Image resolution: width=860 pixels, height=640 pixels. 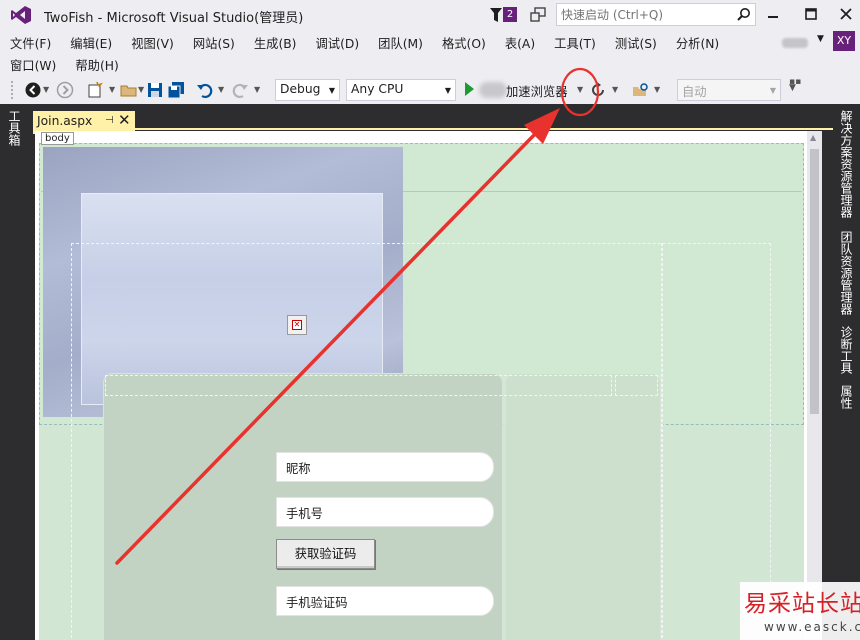 I want to click on start-target-blurred, so click(x=493, y=90).